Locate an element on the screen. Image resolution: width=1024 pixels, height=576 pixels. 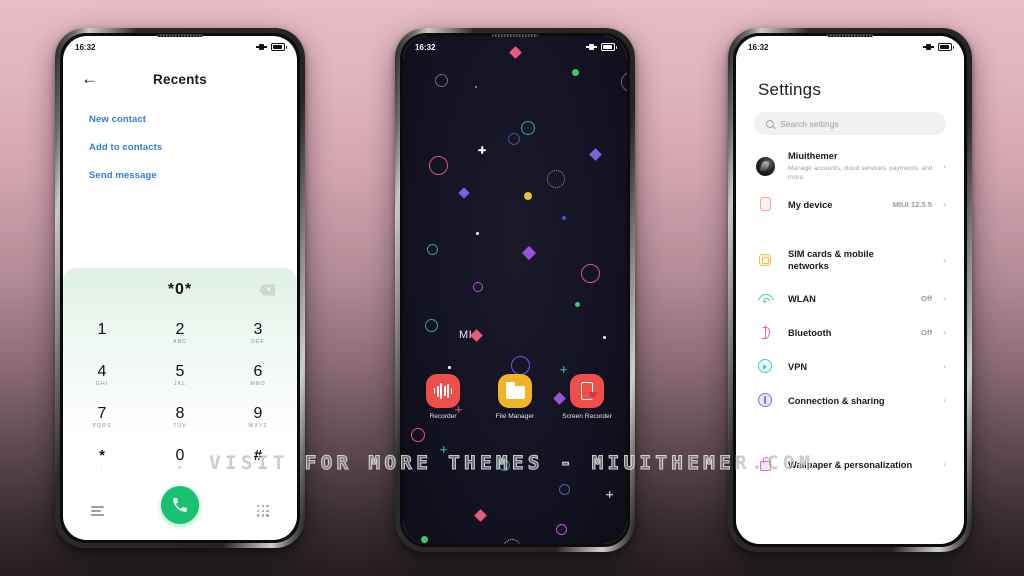
dial-key-8: 8 TUV is located at coordinates (180, 417).